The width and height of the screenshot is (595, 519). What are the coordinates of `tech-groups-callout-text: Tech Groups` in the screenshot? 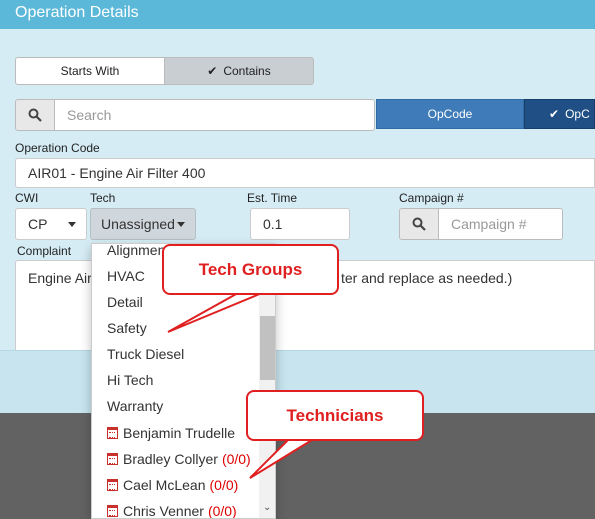 It's located at (250, 269).